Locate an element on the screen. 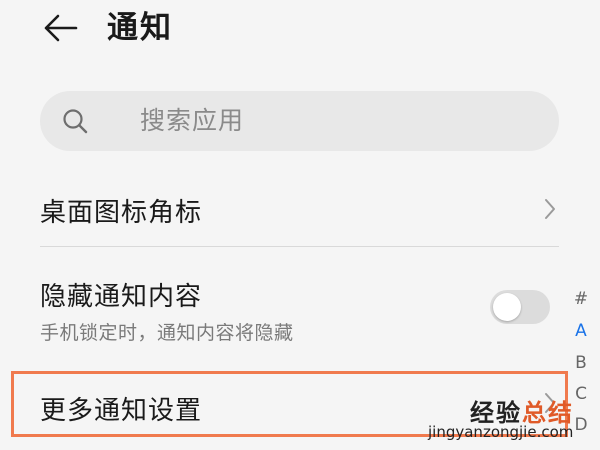 The image size is (600, 450). index-letter-d: D is located at coordinates (581, 425).